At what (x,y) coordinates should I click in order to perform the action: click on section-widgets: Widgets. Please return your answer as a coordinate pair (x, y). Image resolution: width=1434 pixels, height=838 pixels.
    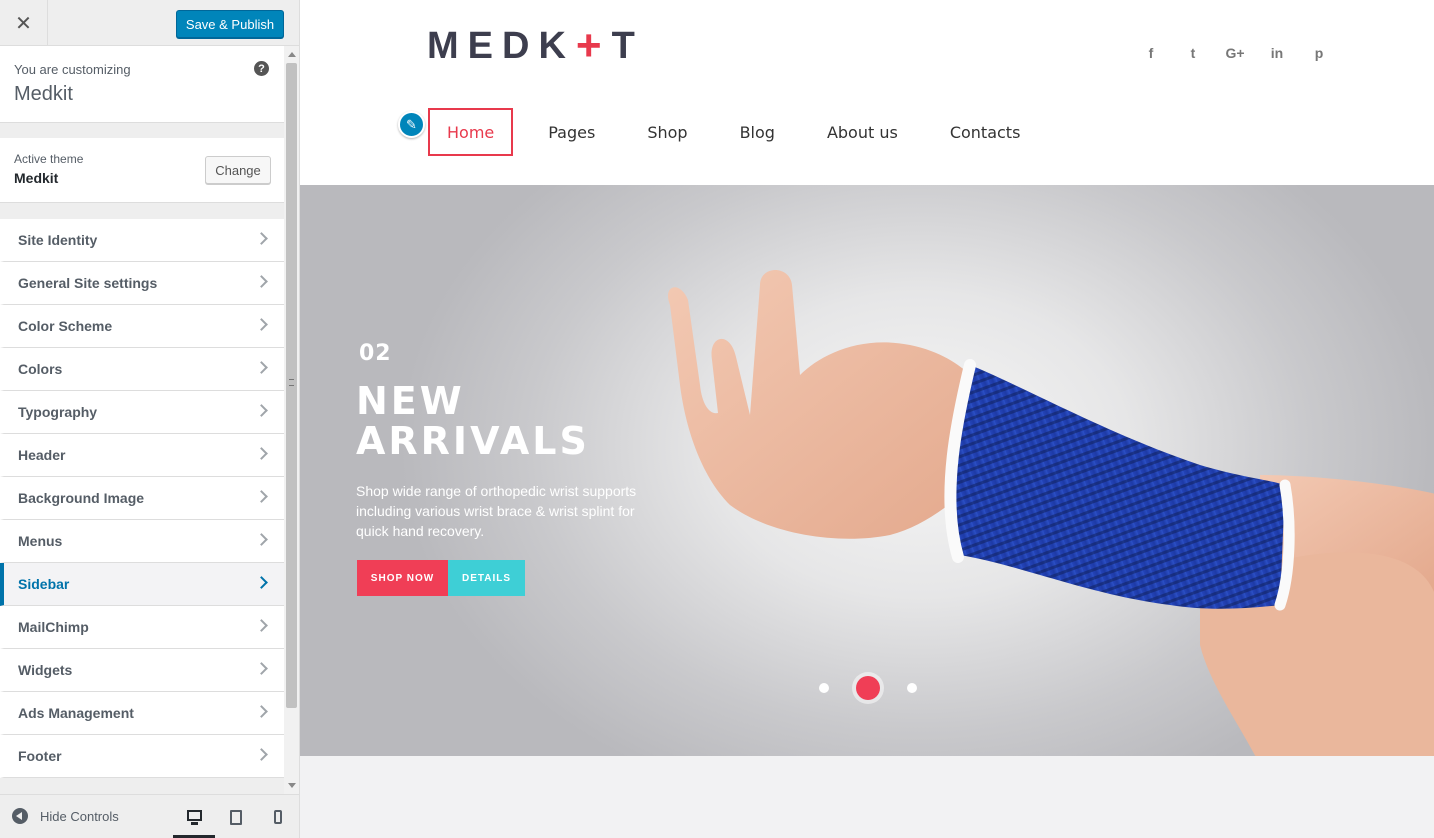
    Looking at the image, I should click on (142, 670).